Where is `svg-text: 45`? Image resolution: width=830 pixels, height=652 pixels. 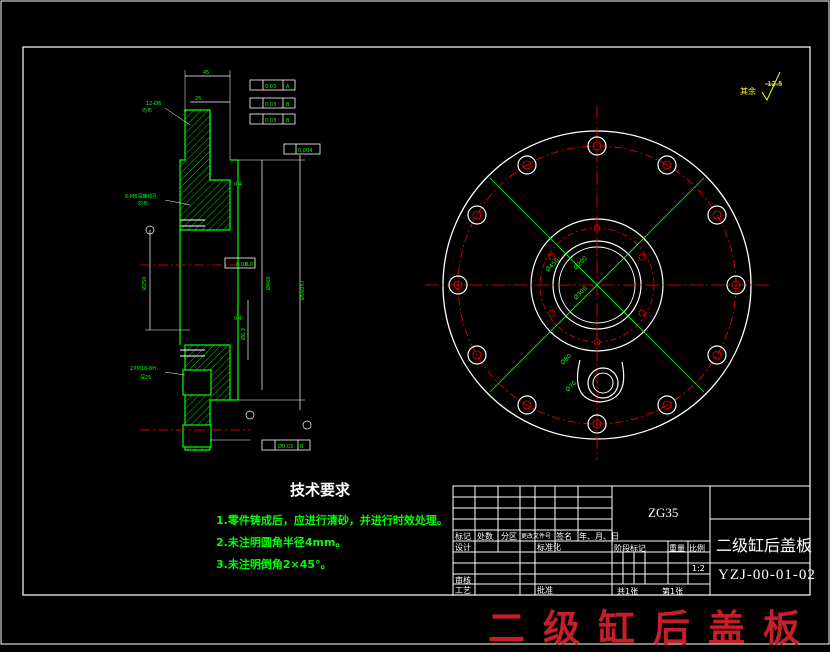 svg-text: 45 is located at coordinates (206, 73).